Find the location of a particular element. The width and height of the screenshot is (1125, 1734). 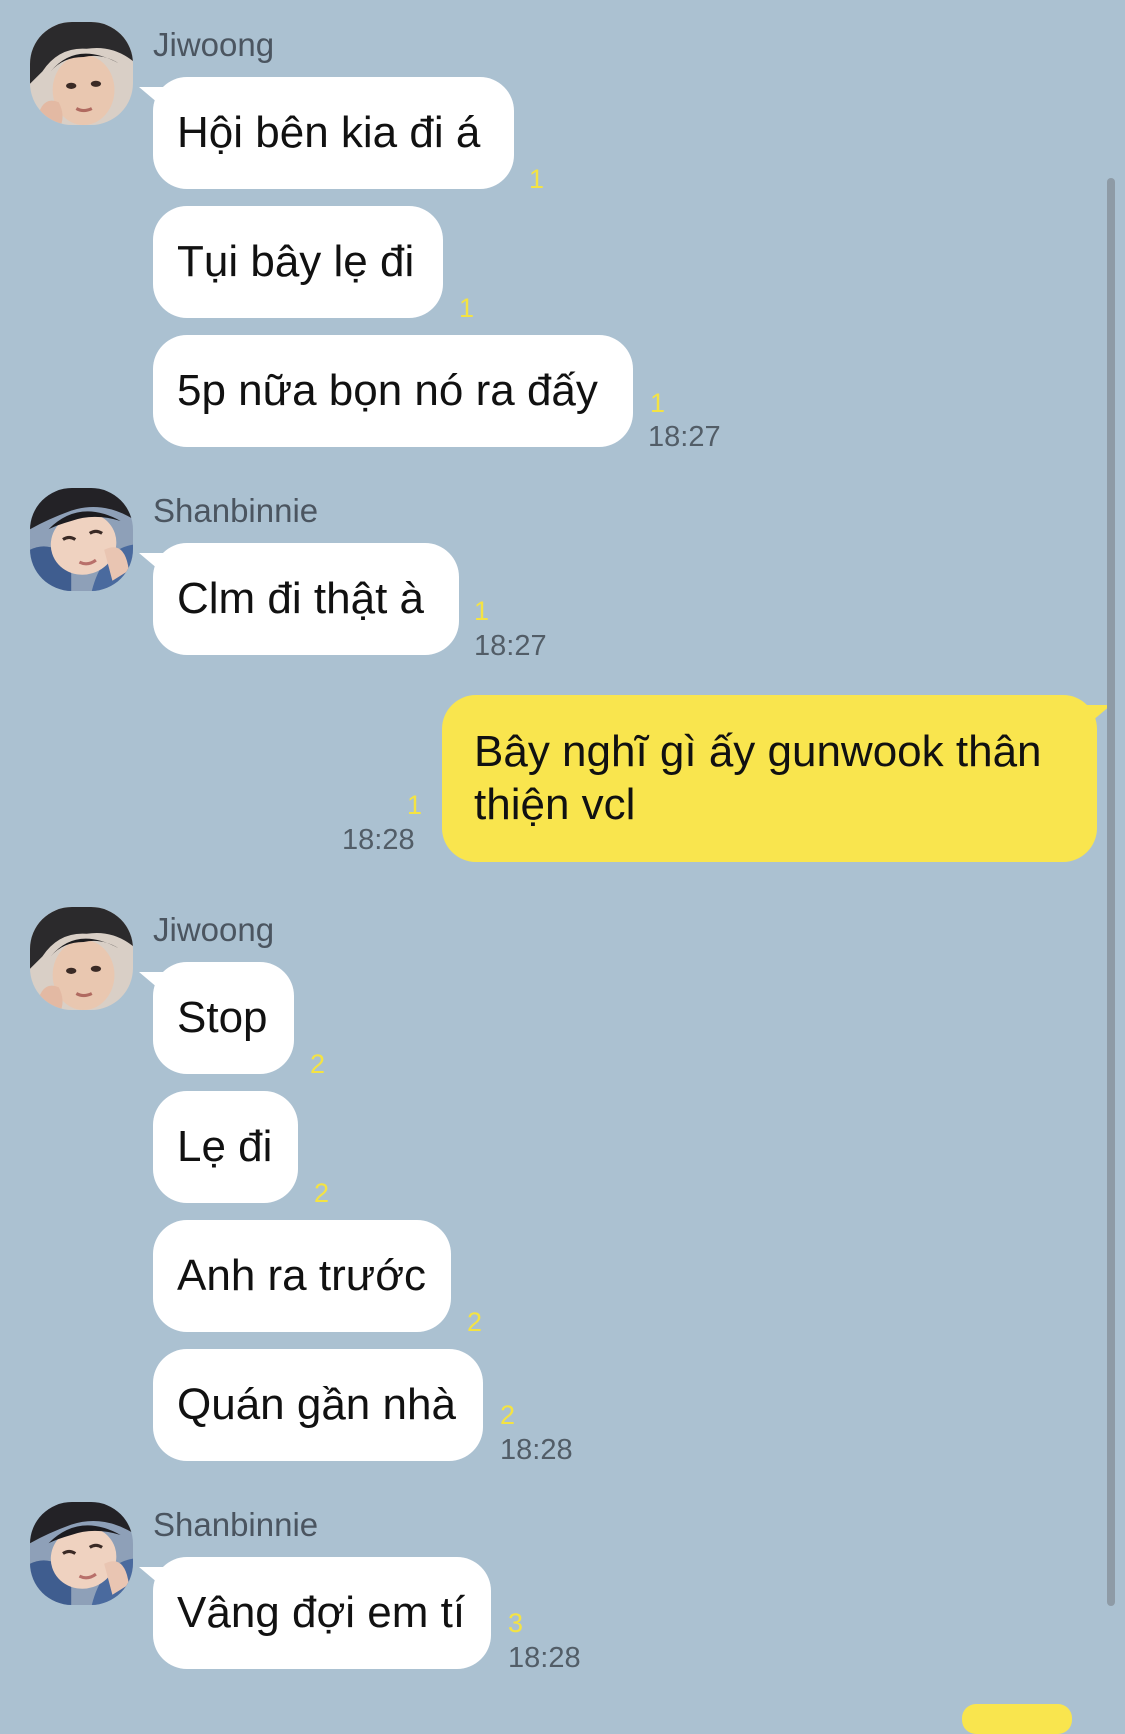

message-bubble: Tụi bây lẹ đi is located at coordinates (298, 262).